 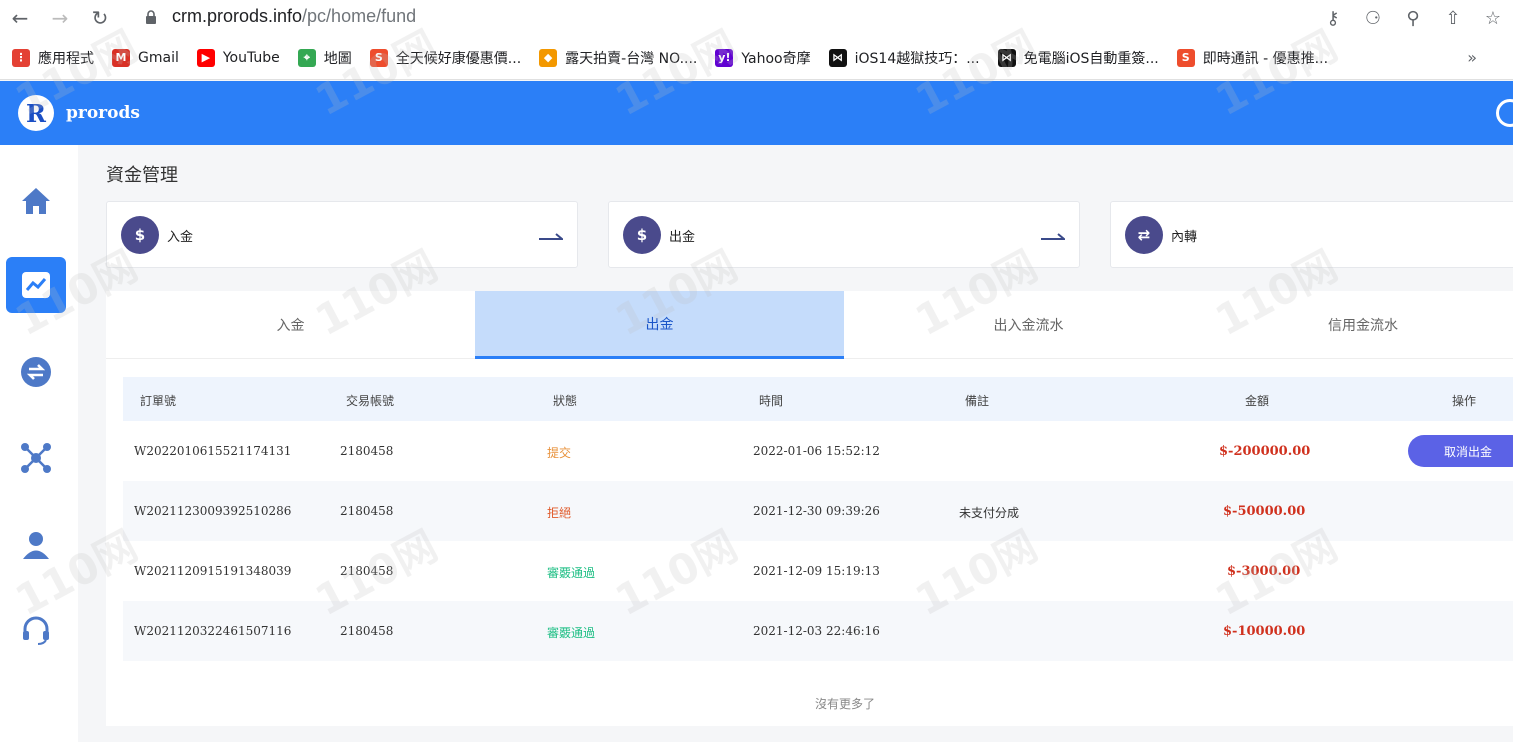 I want to click on tab-withdraw: 出金, so click(x=659, y=325).